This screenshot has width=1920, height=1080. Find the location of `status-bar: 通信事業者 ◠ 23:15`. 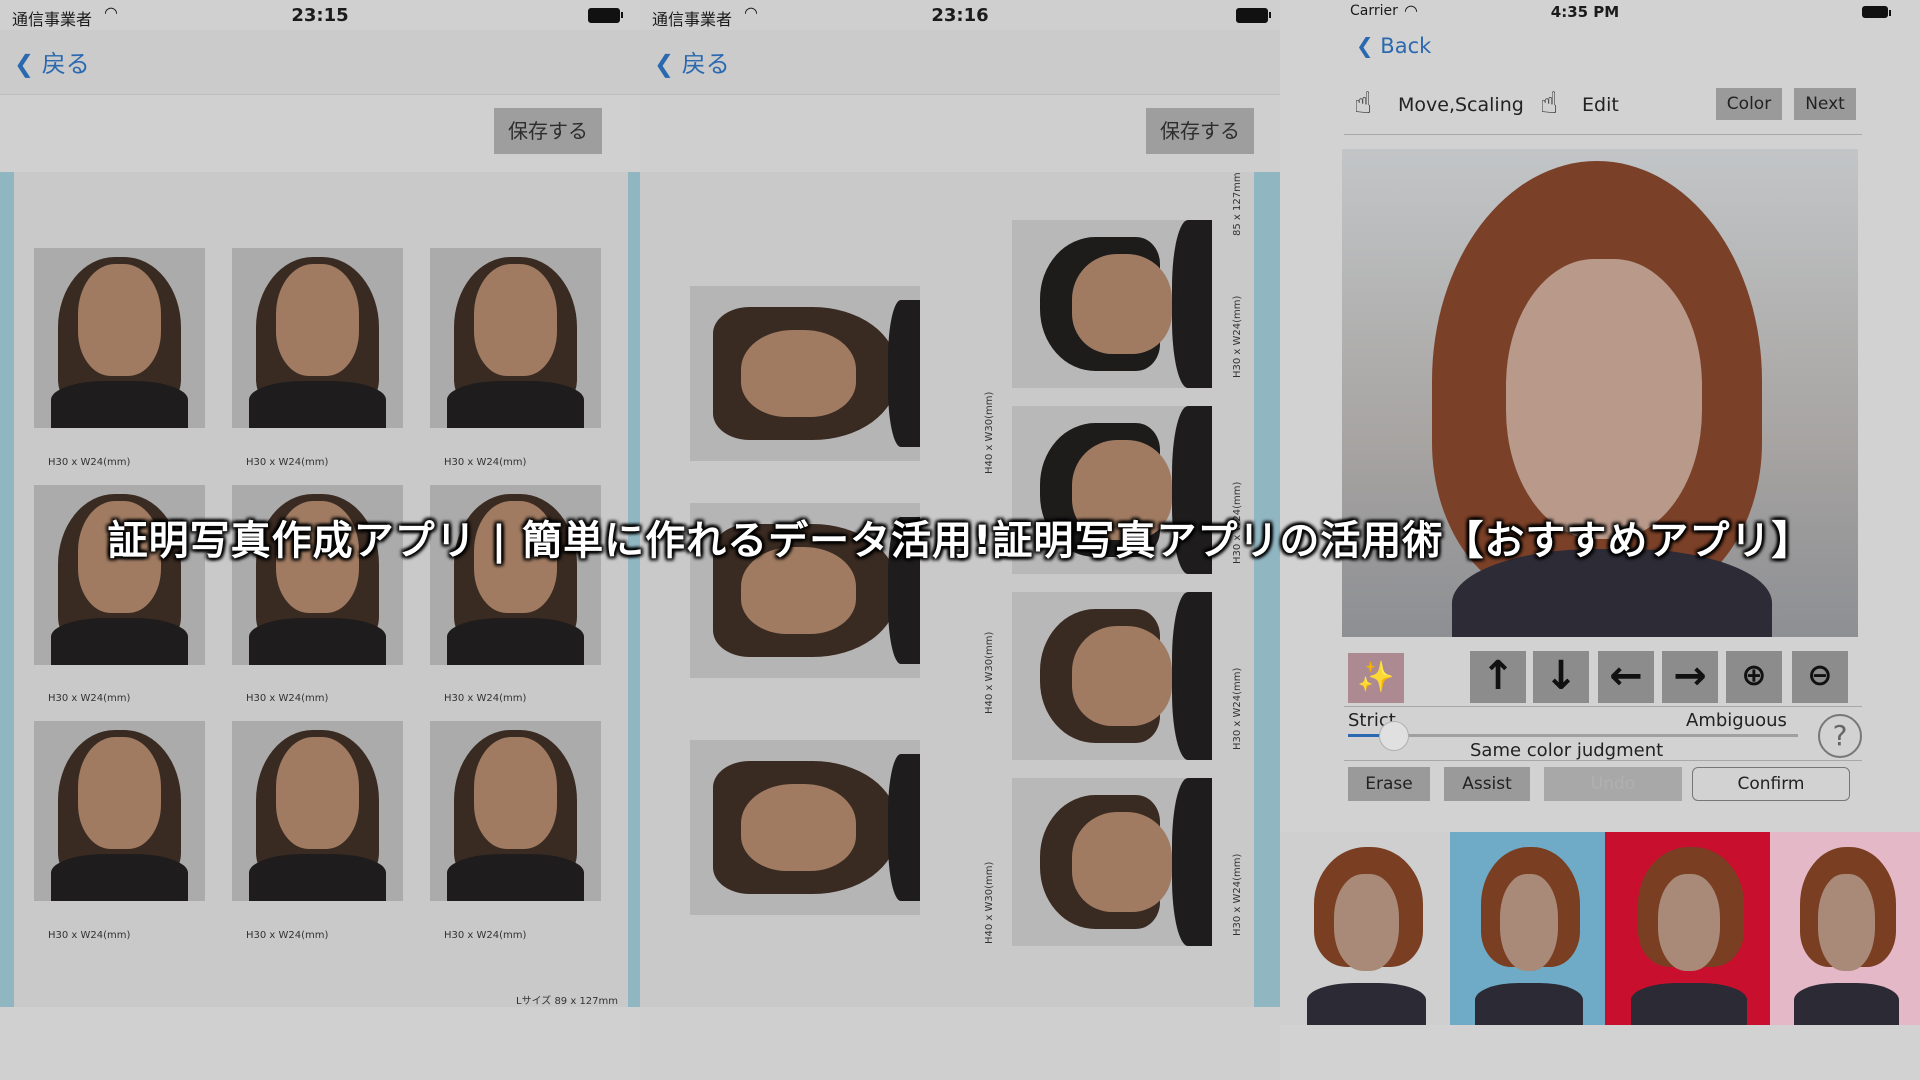

status-bar: 通信事業者 ◠ 23:15 is located at coordinates (320, 15).